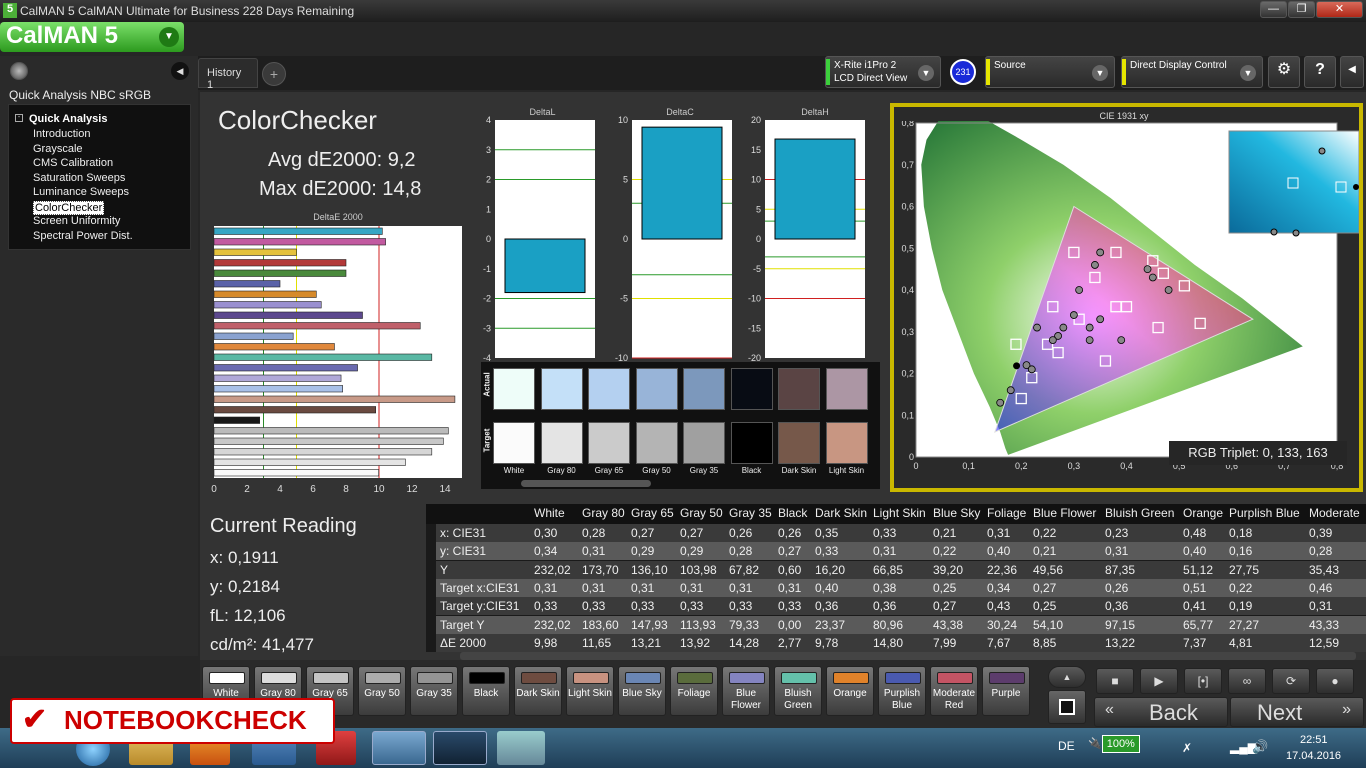 Image resolution: width=1366 pixels, height=768 pixels. Describe the element at coordinates (73, 163) in the screenshot. I see `tree-item: CMS Calibration` at that location.